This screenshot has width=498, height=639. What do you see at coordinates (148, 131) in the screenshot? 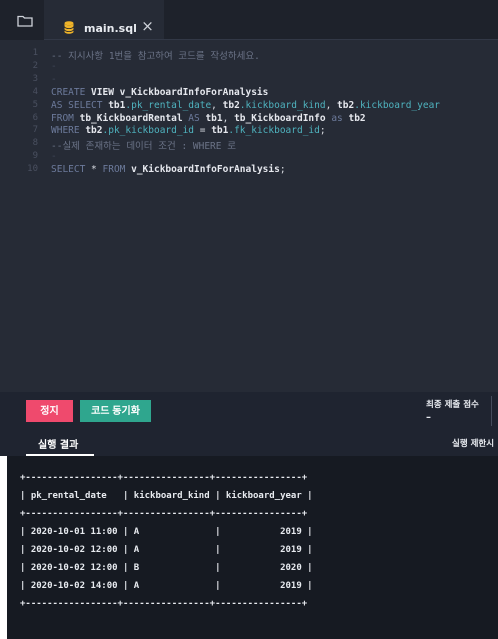
I see `code-token: .pk_kickboard_id` at bounding box center [148, 131].